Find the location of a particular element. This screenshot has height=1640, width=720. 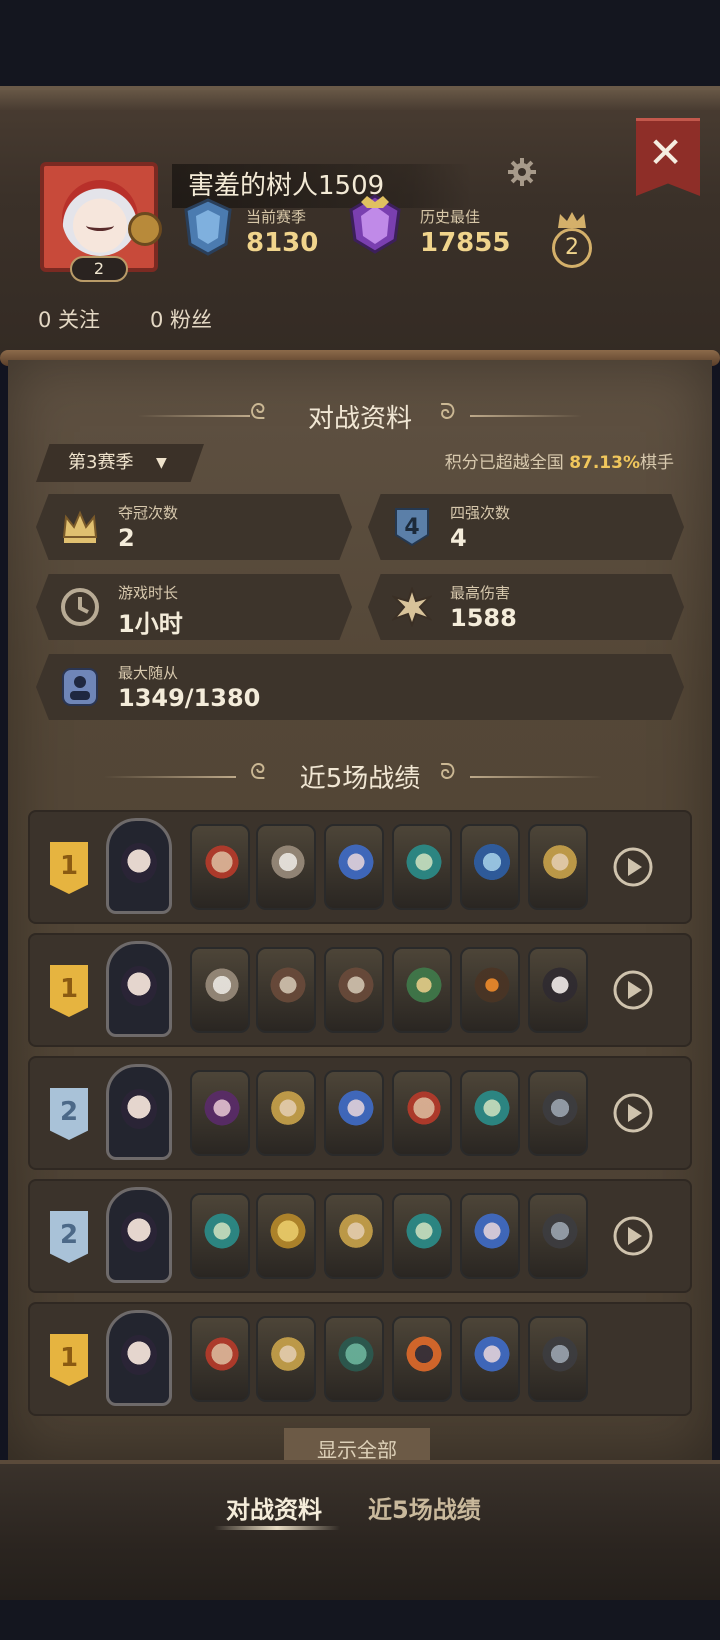

following-count: 0 关注 is located at coordinates (69, 319).